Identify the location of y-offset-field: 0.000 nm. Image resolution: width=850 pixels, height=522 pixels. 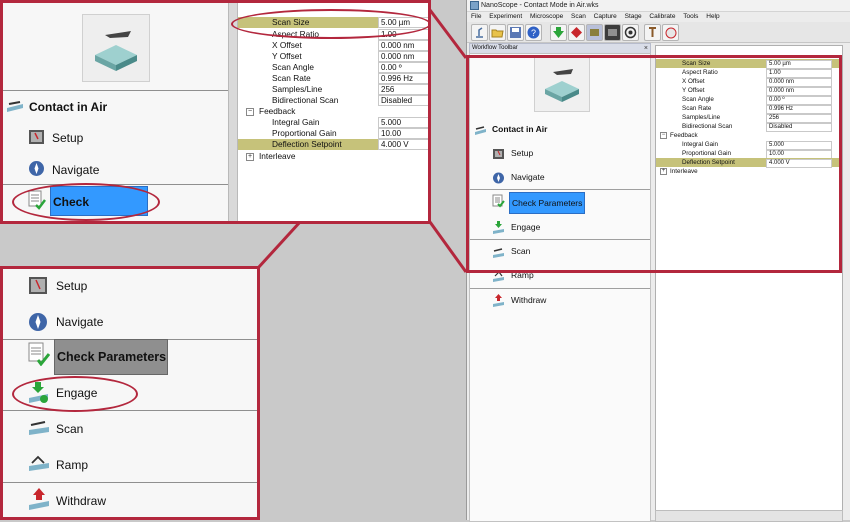
(404, 56).